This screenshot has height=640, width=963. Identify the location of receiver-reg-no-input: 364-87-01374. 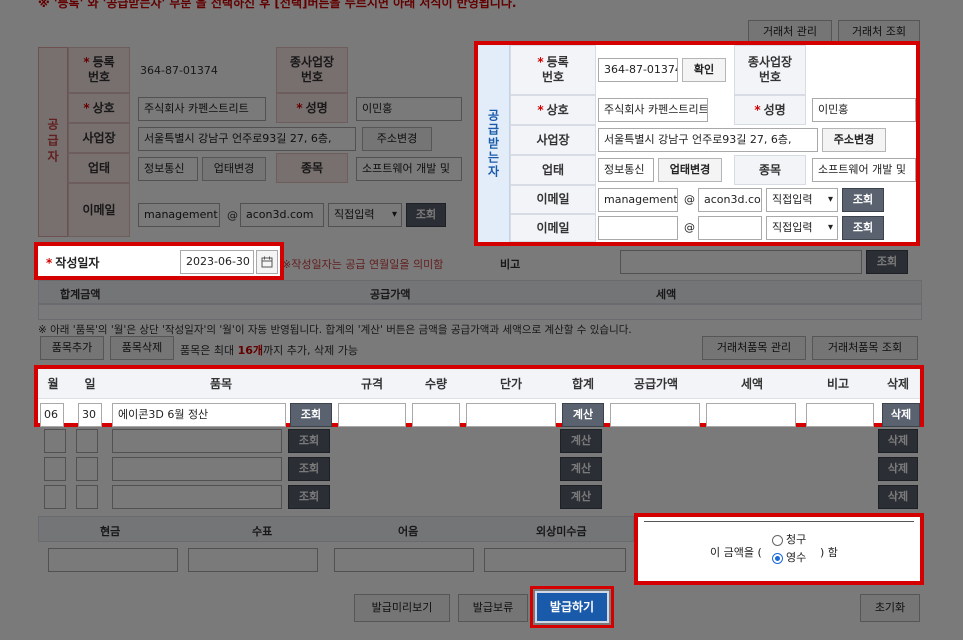
(638, 70).